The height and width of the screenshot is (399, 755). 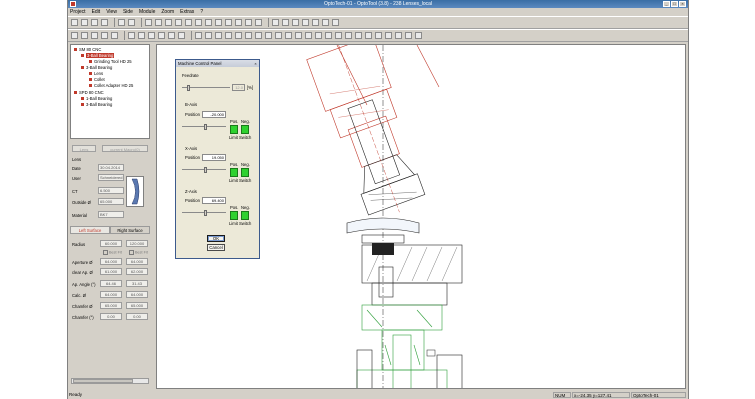 I want to click on right-clear-aperture-field: 62.000, so click(x=137, y=271).